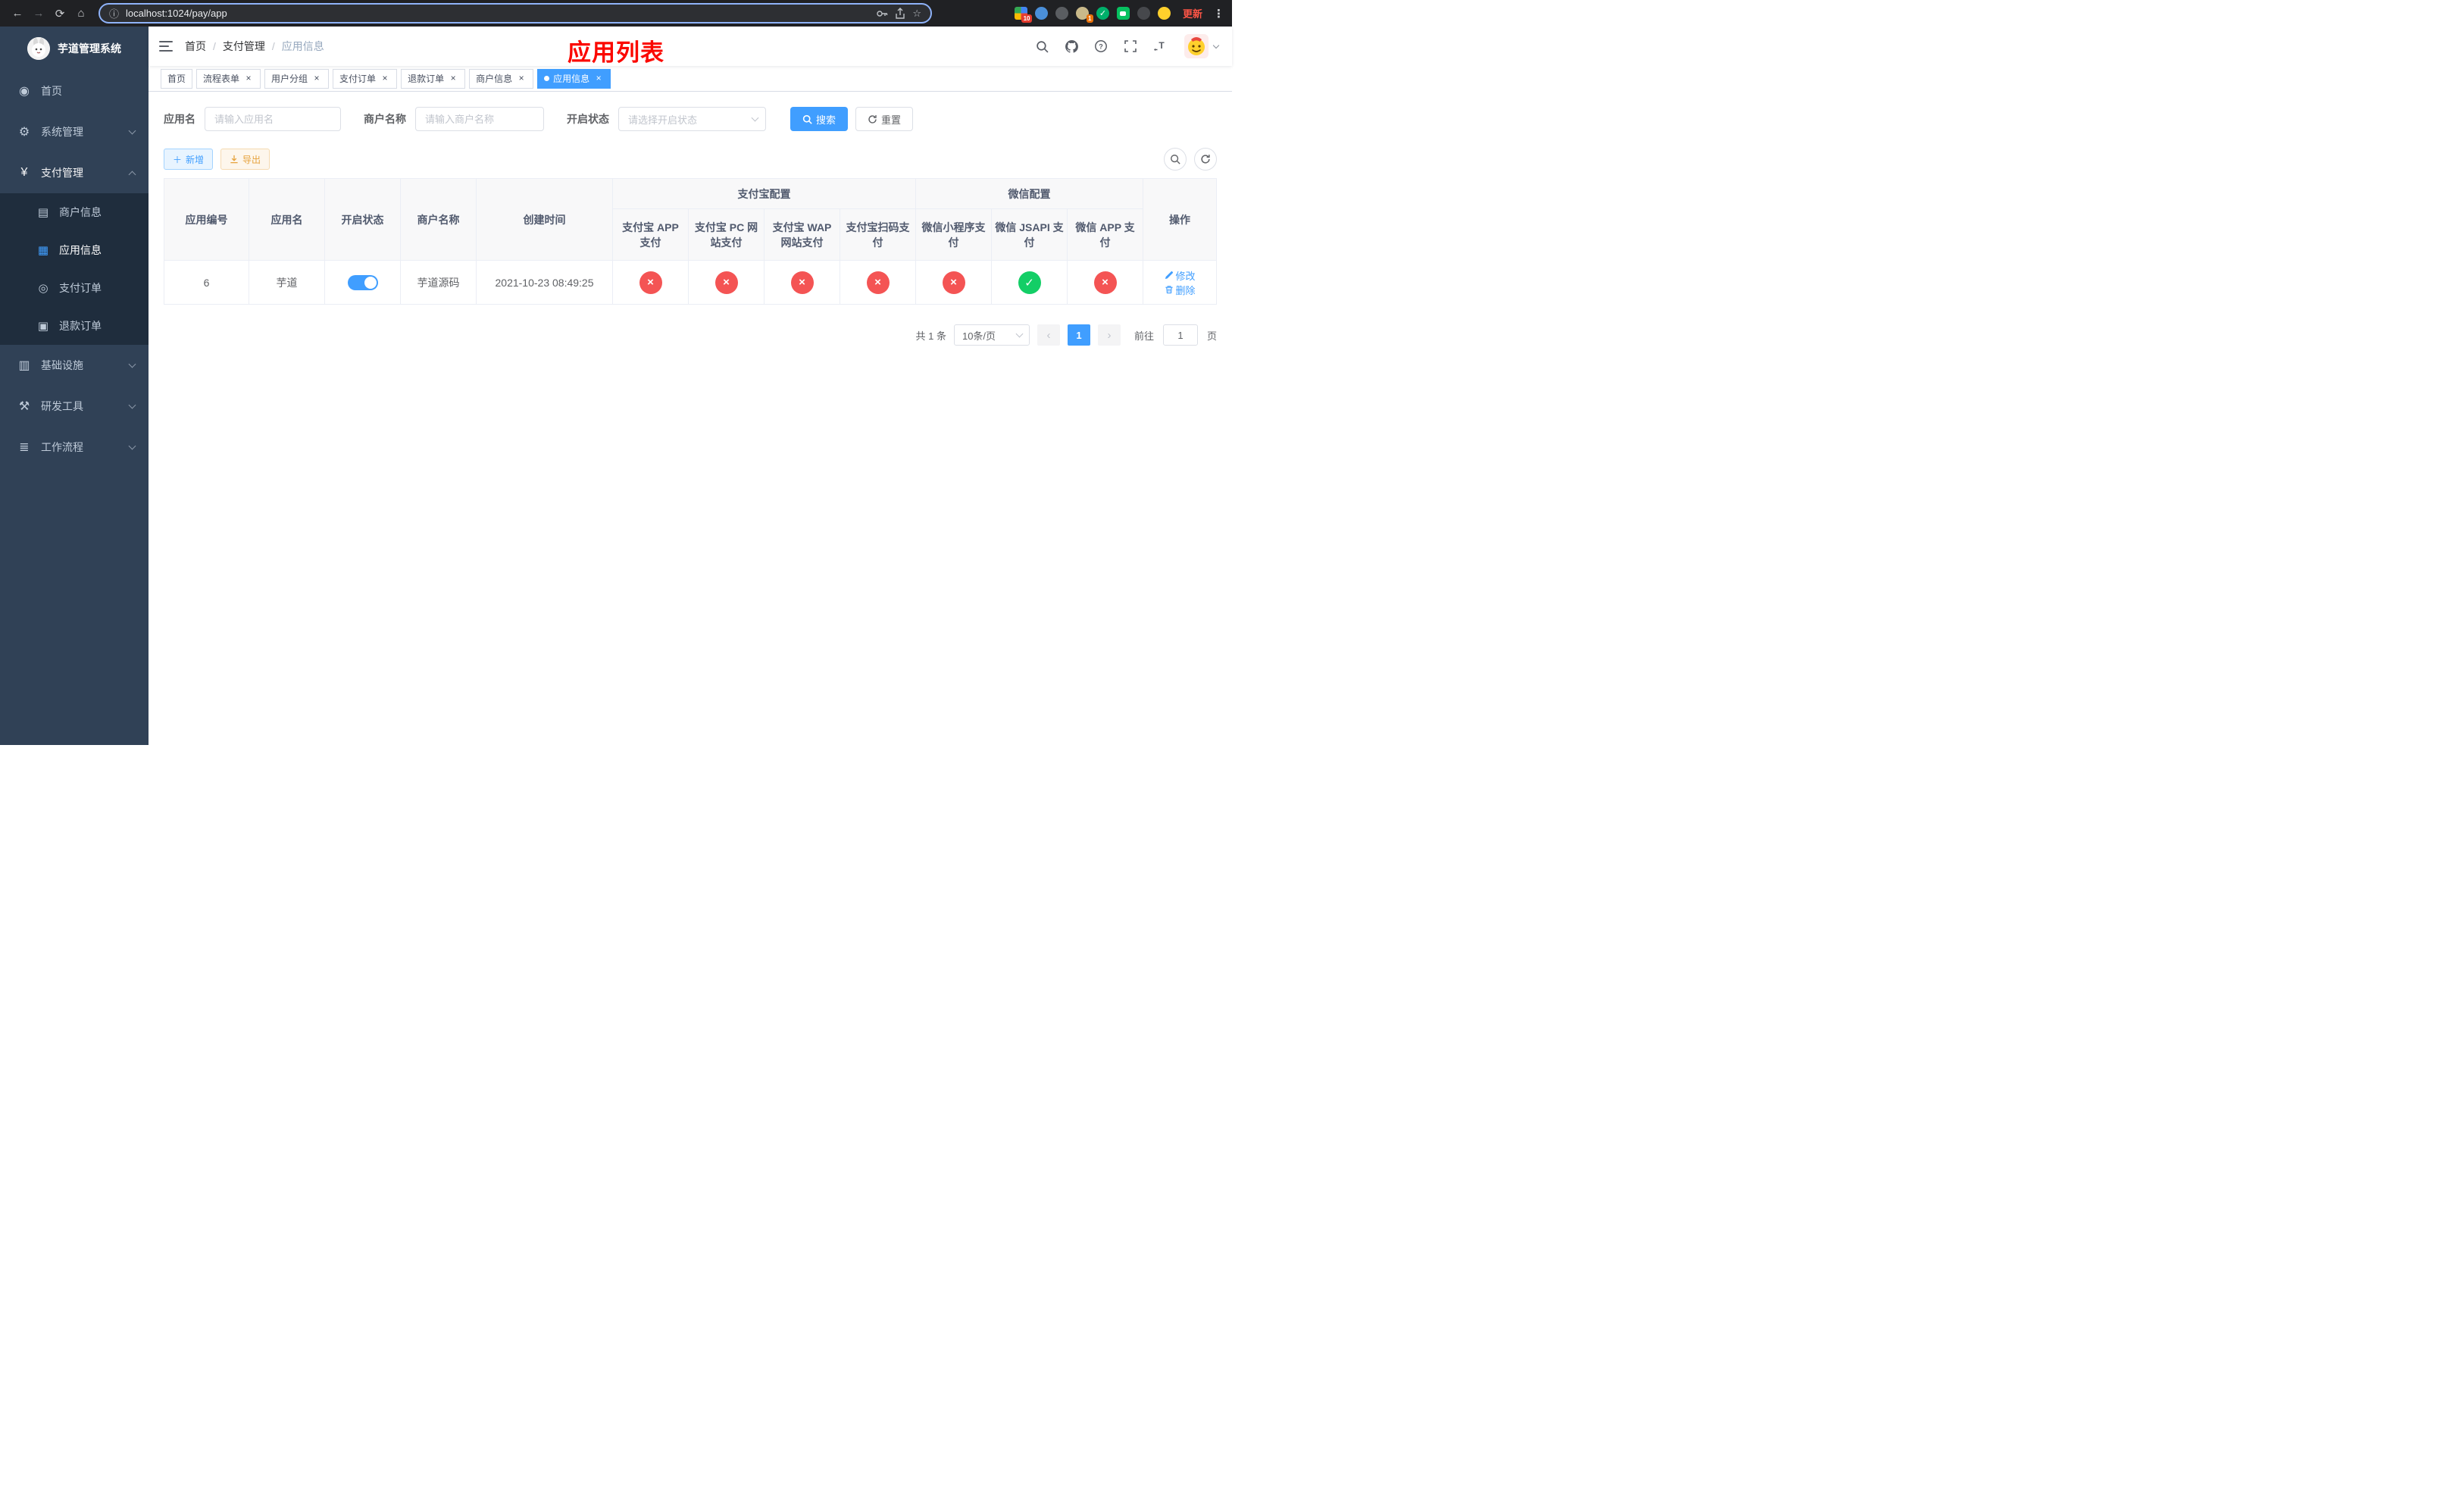 The width and height of the screenshot is (2464, 1490). What do you see at coordinates (1041, 14) in the screenshot?
I see `extension-drop-icon` at bounding box center [1041, 14].